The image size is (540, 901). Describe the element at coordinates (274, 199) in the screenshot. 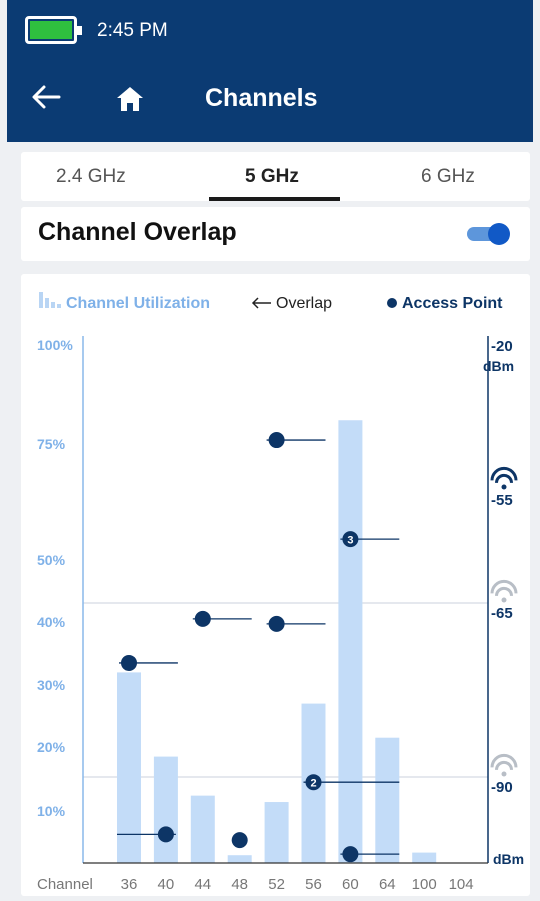

I see `active-tab-indicator` at that location.